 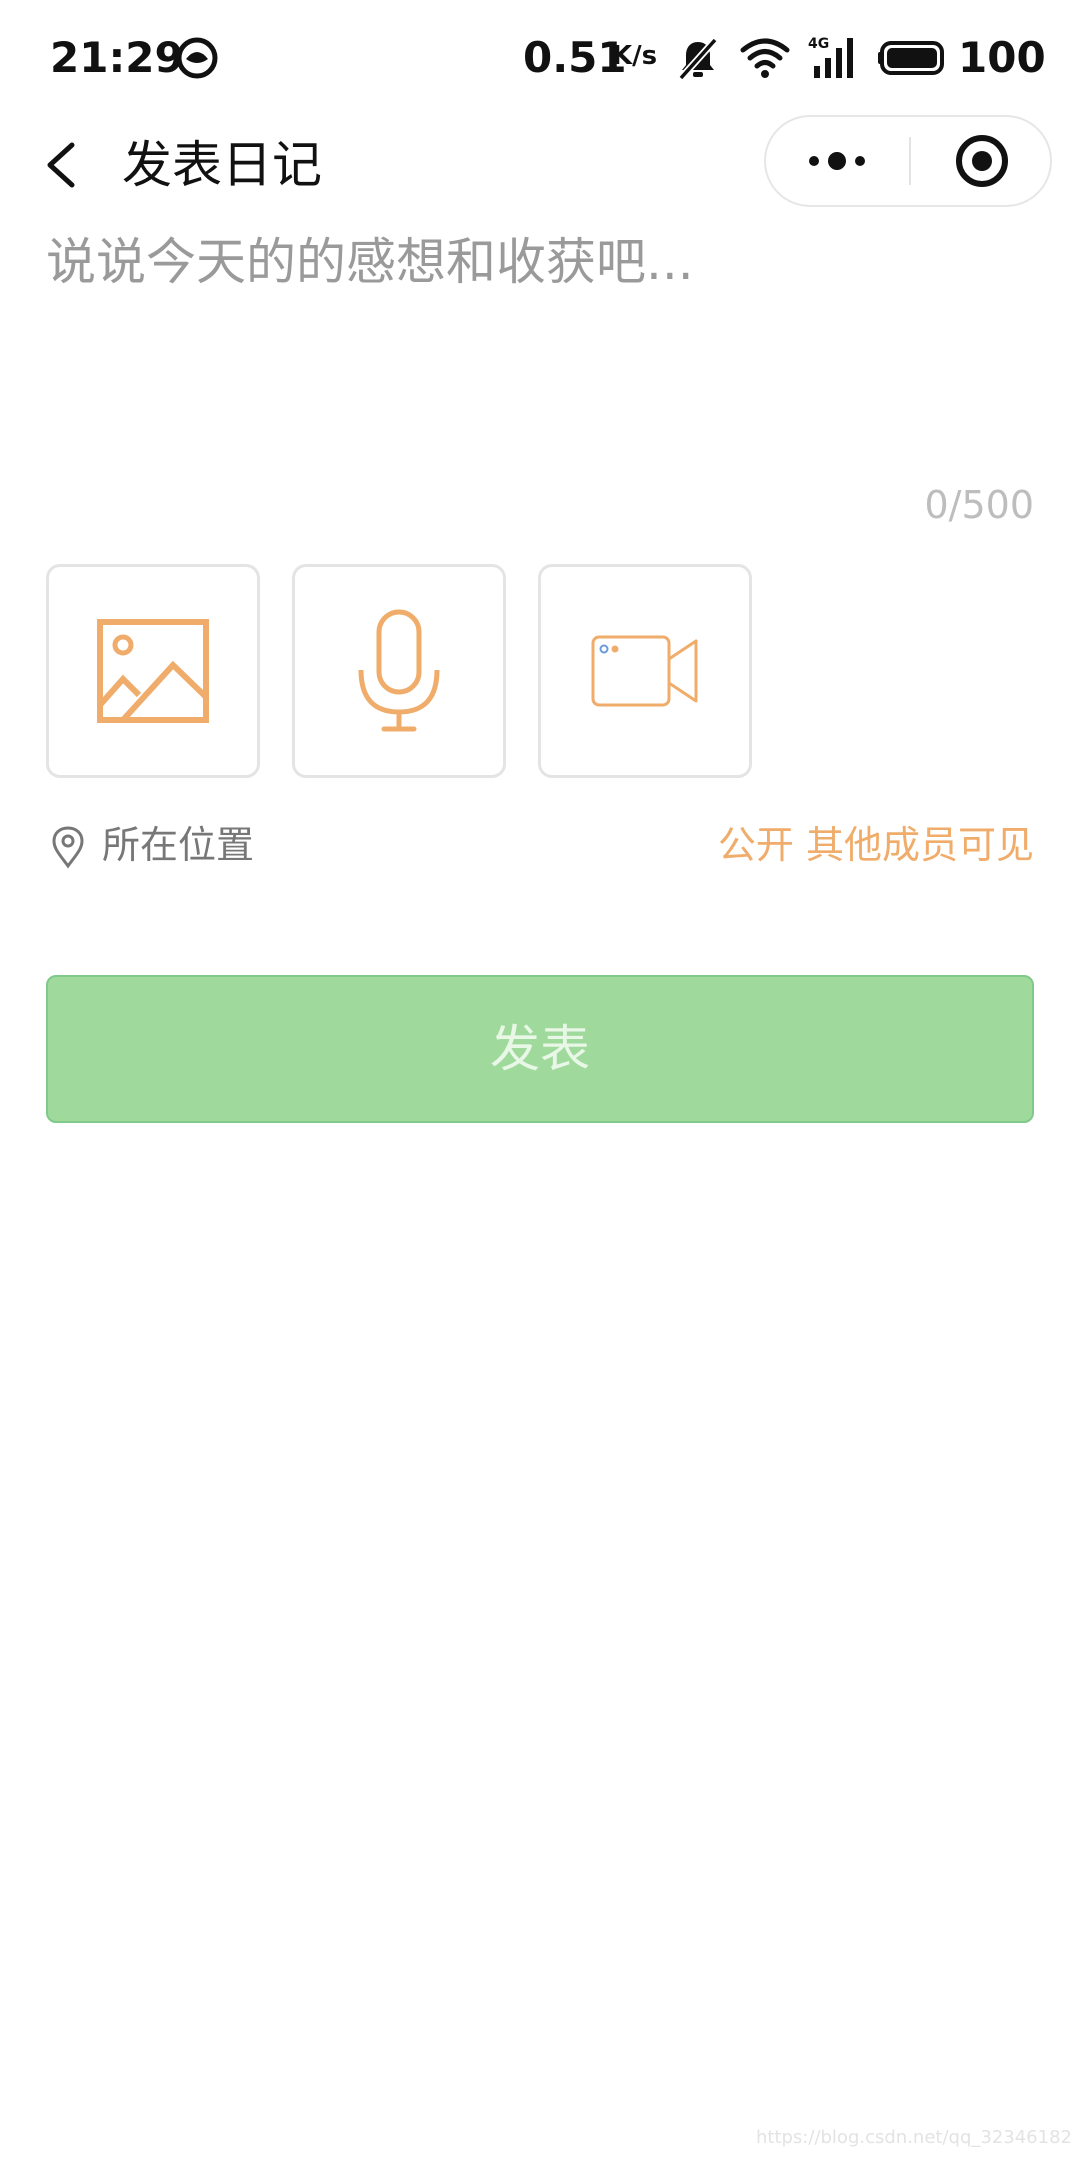 I want to click on watermark: https://blog.csdn.net/qq_32346182, so click(x=913, y=2137).